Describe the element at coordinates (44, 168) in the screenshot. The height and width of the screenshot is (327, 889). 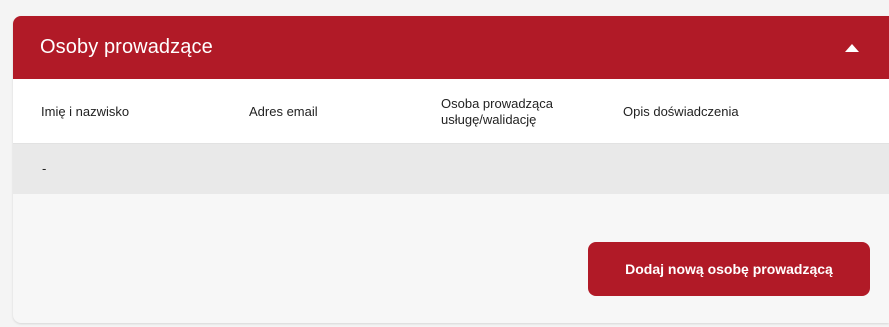
I see `cell-name: -` at that location.